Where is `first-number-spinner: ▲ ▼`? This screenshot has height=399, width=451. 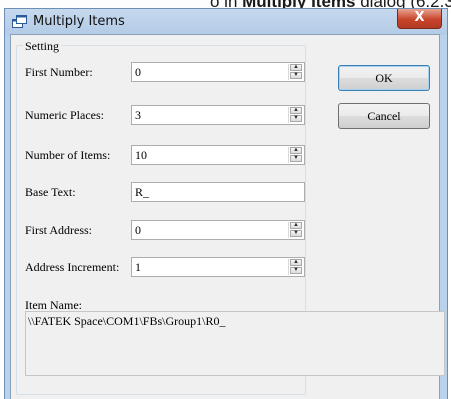
first-number-spinner: ▲ ▼ is located at coordinates (295, 72).